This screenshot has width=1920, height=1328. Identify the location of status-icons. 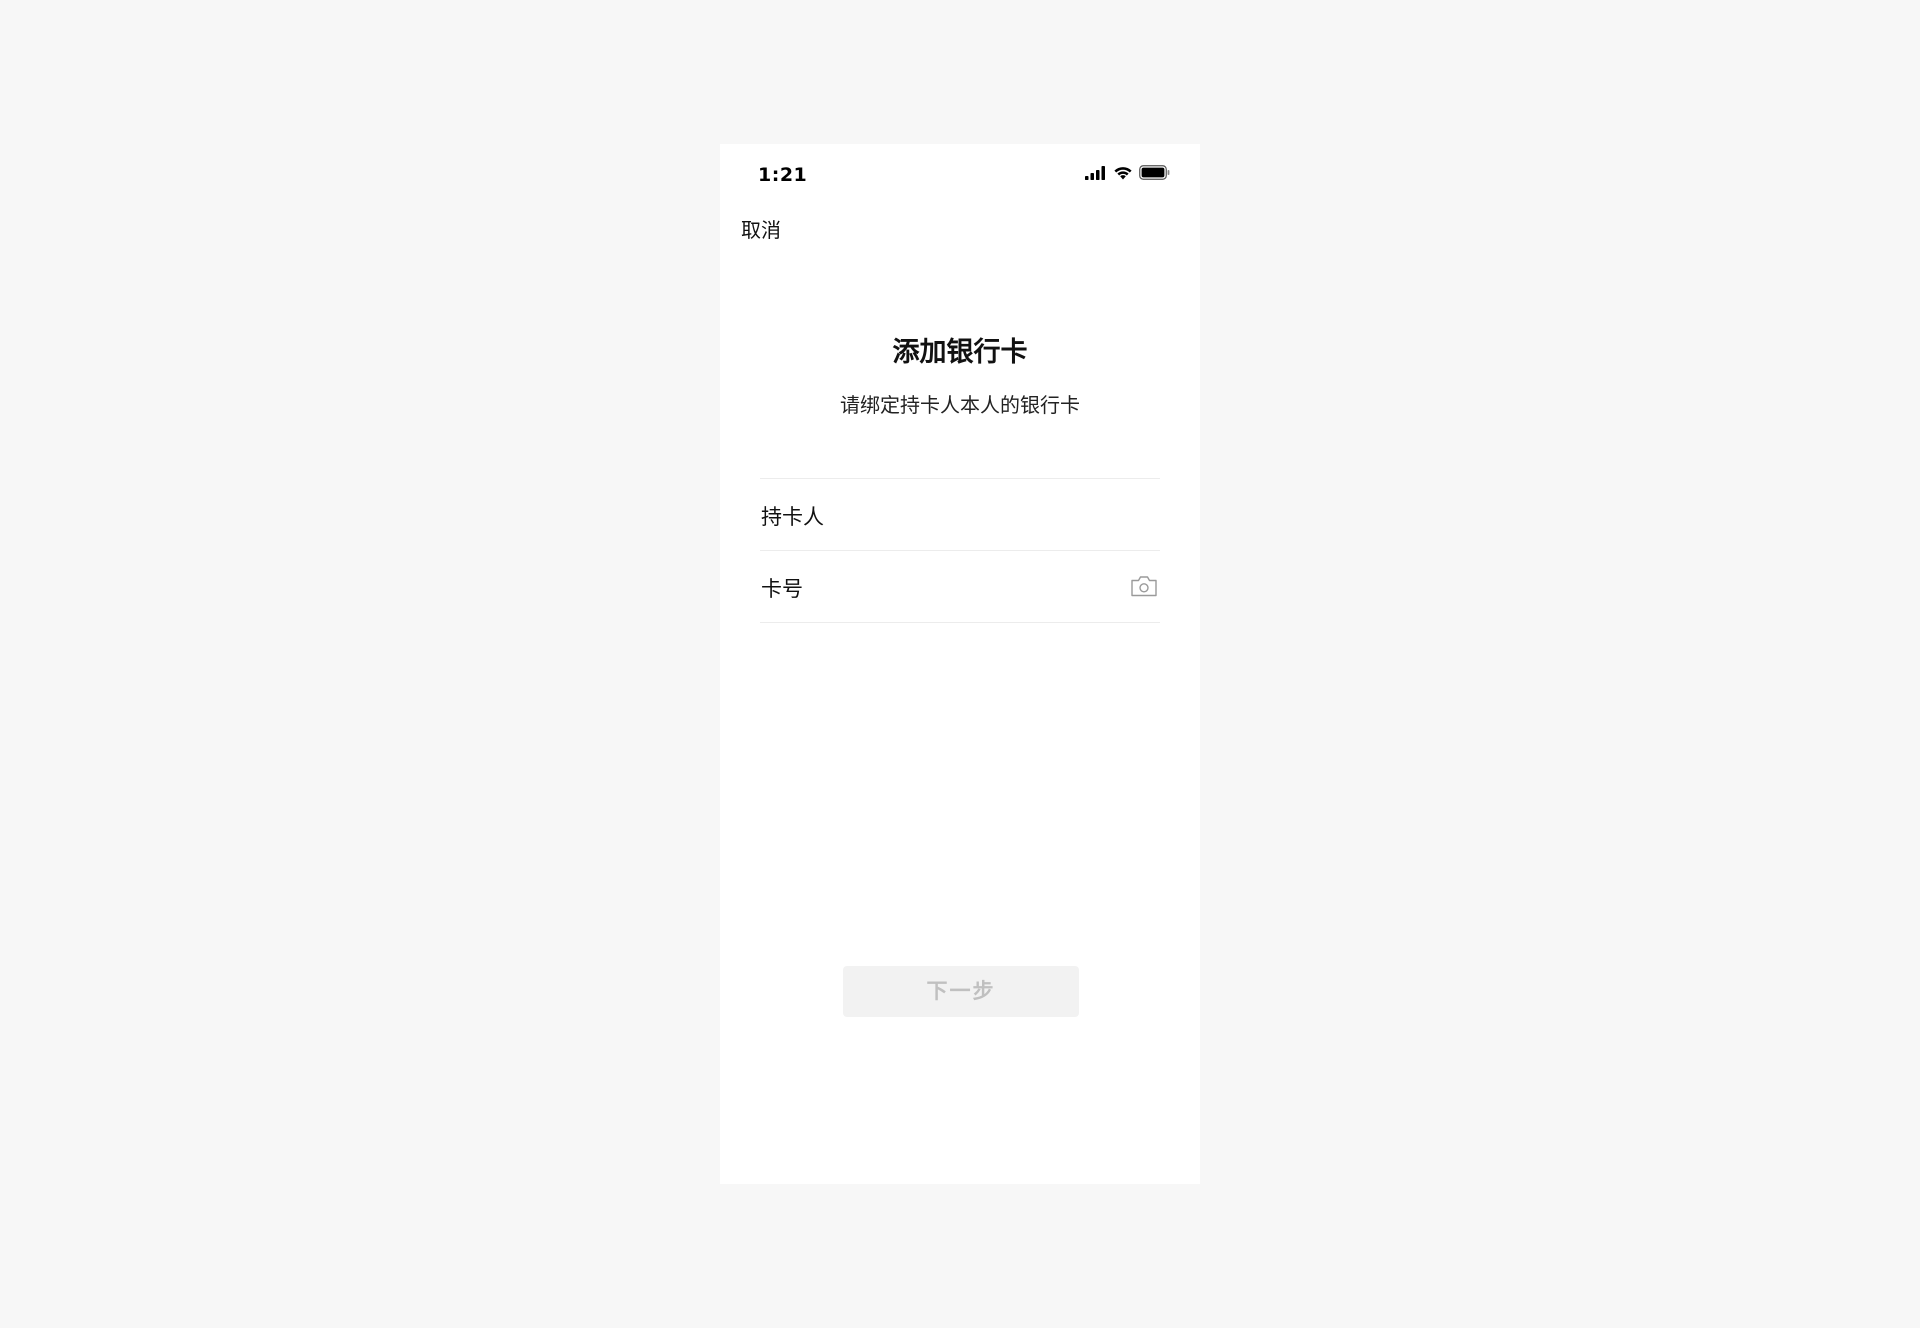
(1127, 174).